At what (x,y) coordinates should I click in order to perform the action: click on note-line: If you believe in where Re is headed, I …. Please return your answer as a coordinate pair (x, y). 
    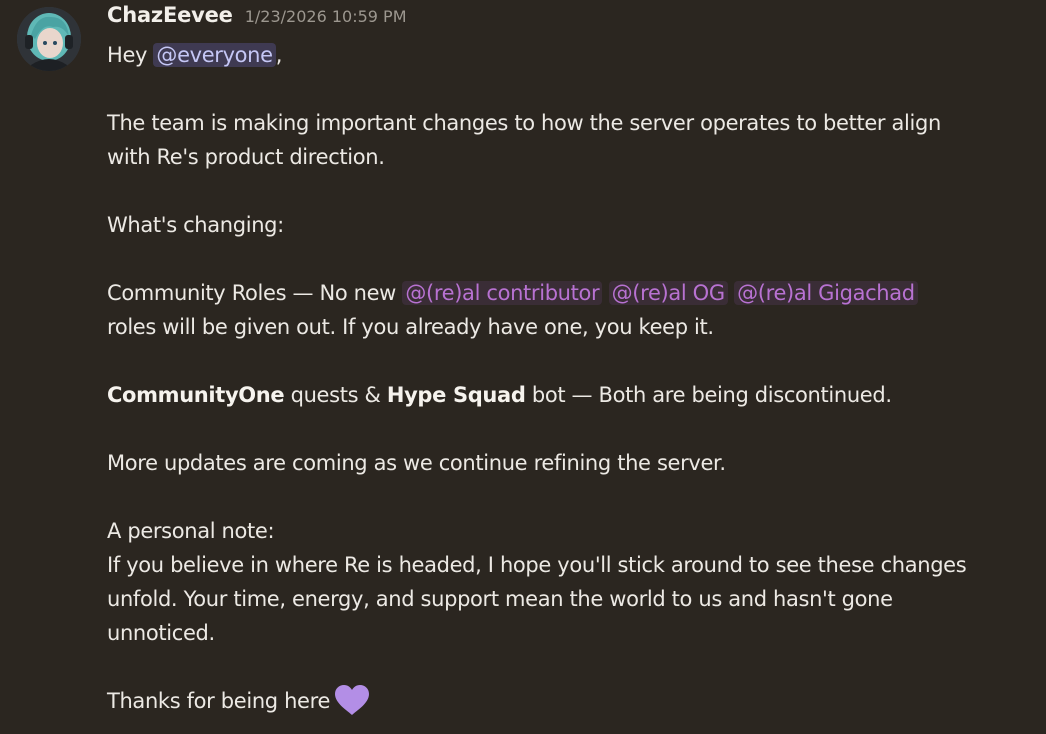
    Looking at the image, I should click on (537, 565).